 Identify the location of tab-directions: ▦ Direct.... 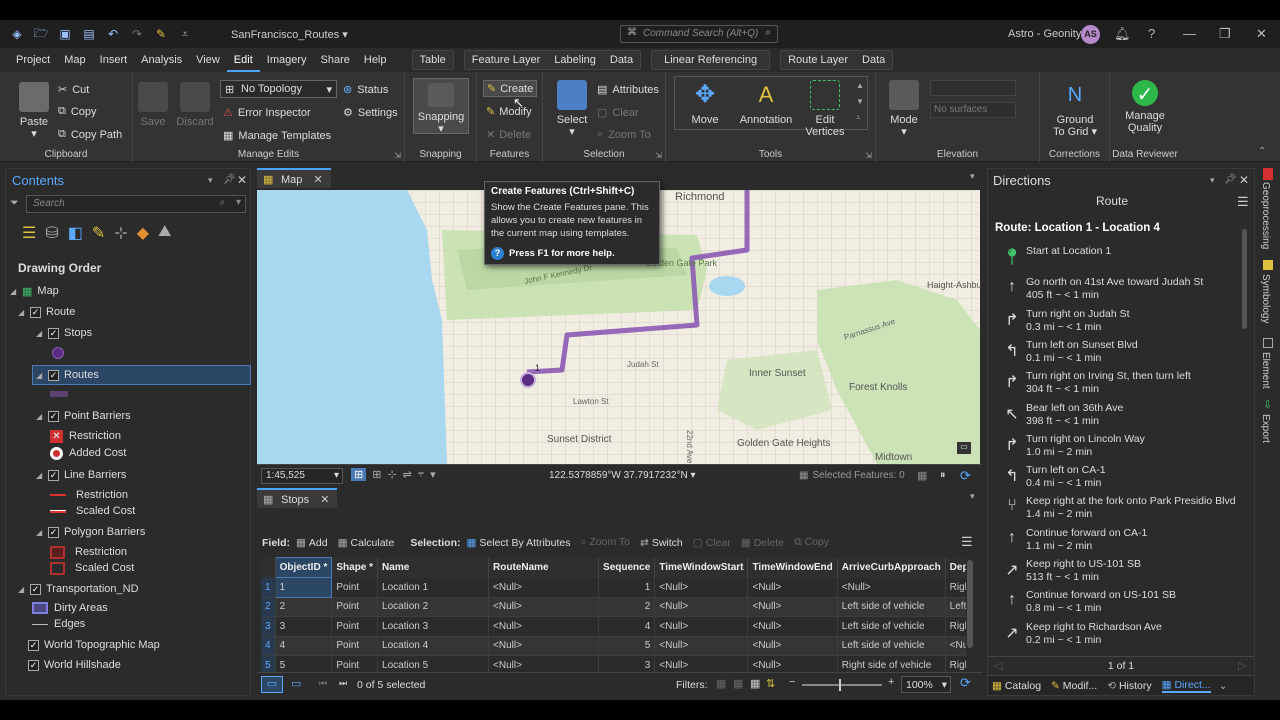
(1186, 686).